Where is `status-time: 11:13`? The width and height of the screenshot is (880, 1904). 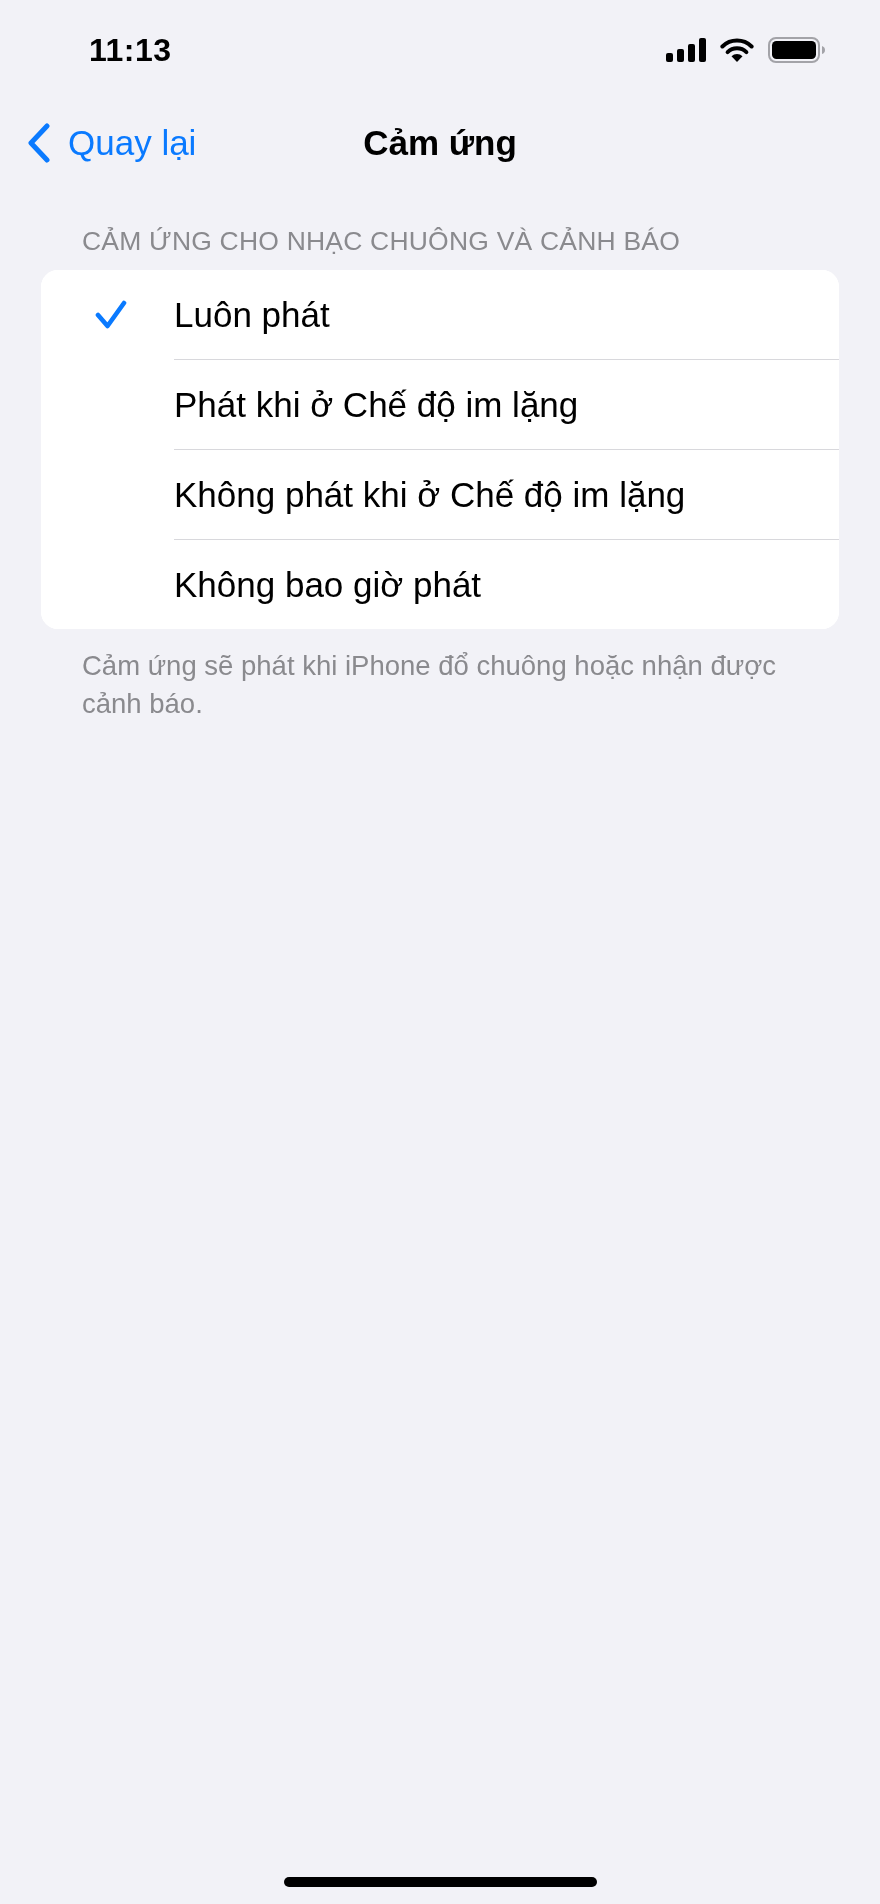
status-time: 11:13 is located at coordinates (130, 50).